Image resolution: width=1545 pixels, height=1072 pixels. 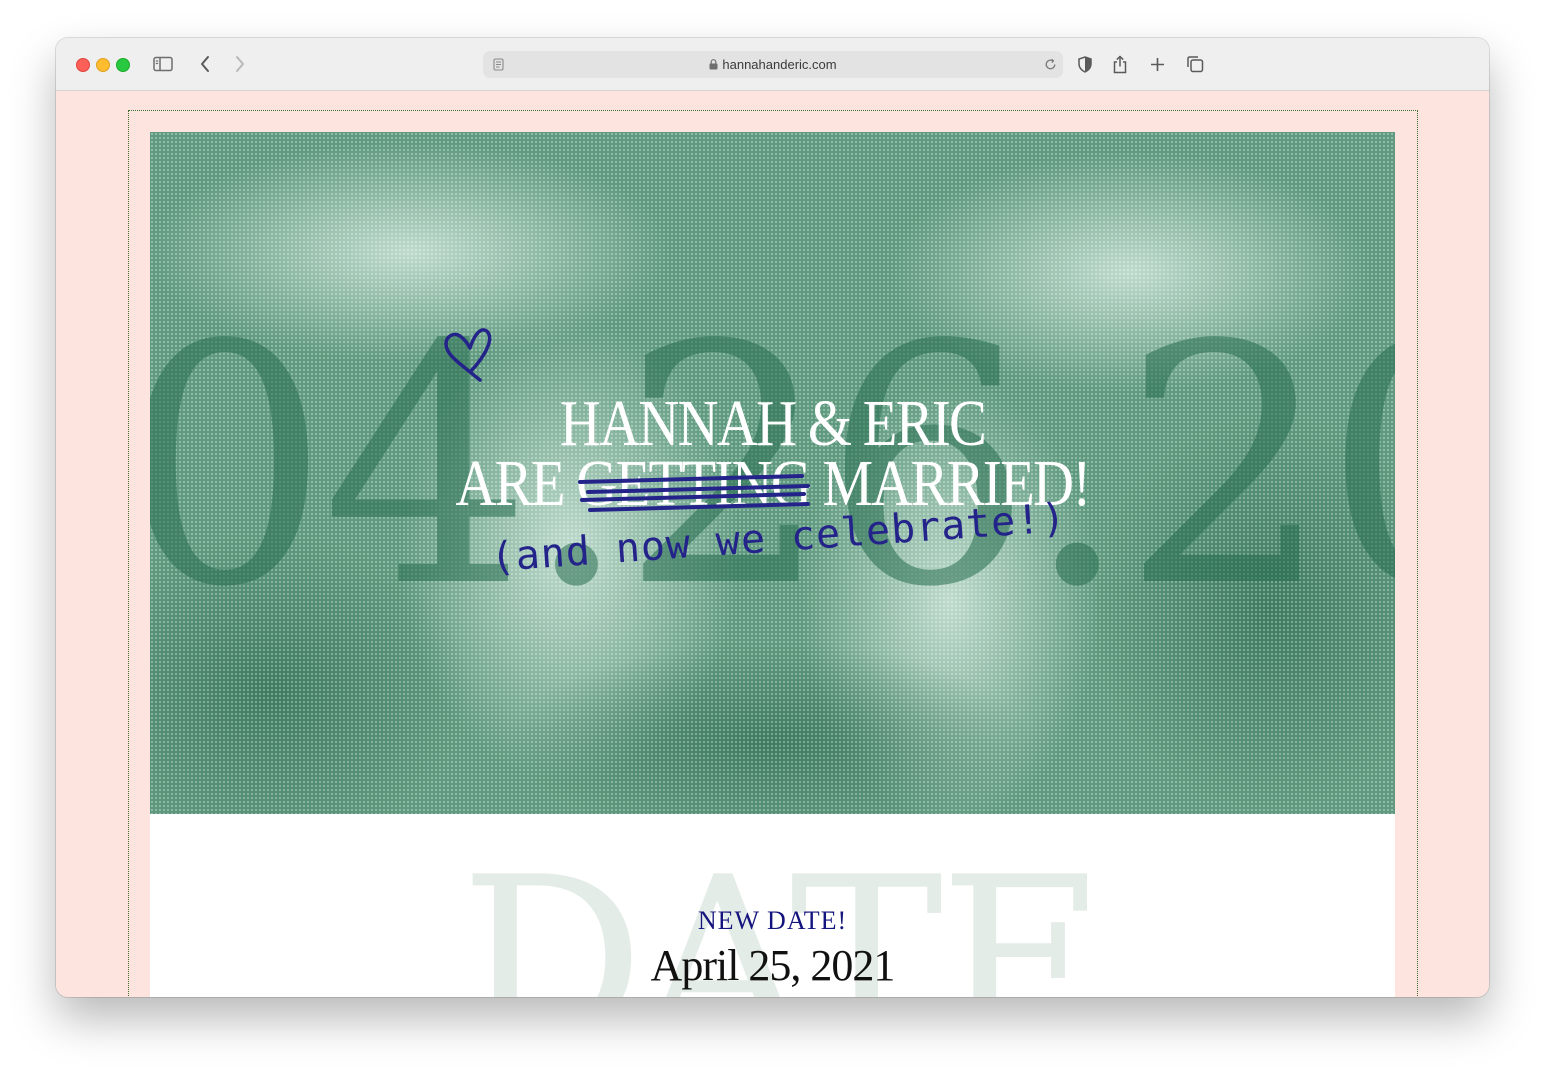 What do you see at coordinates (779, 64) in the screenshot?
I see `url-text: hannahanderic.com` at bounding box center [779, 64].